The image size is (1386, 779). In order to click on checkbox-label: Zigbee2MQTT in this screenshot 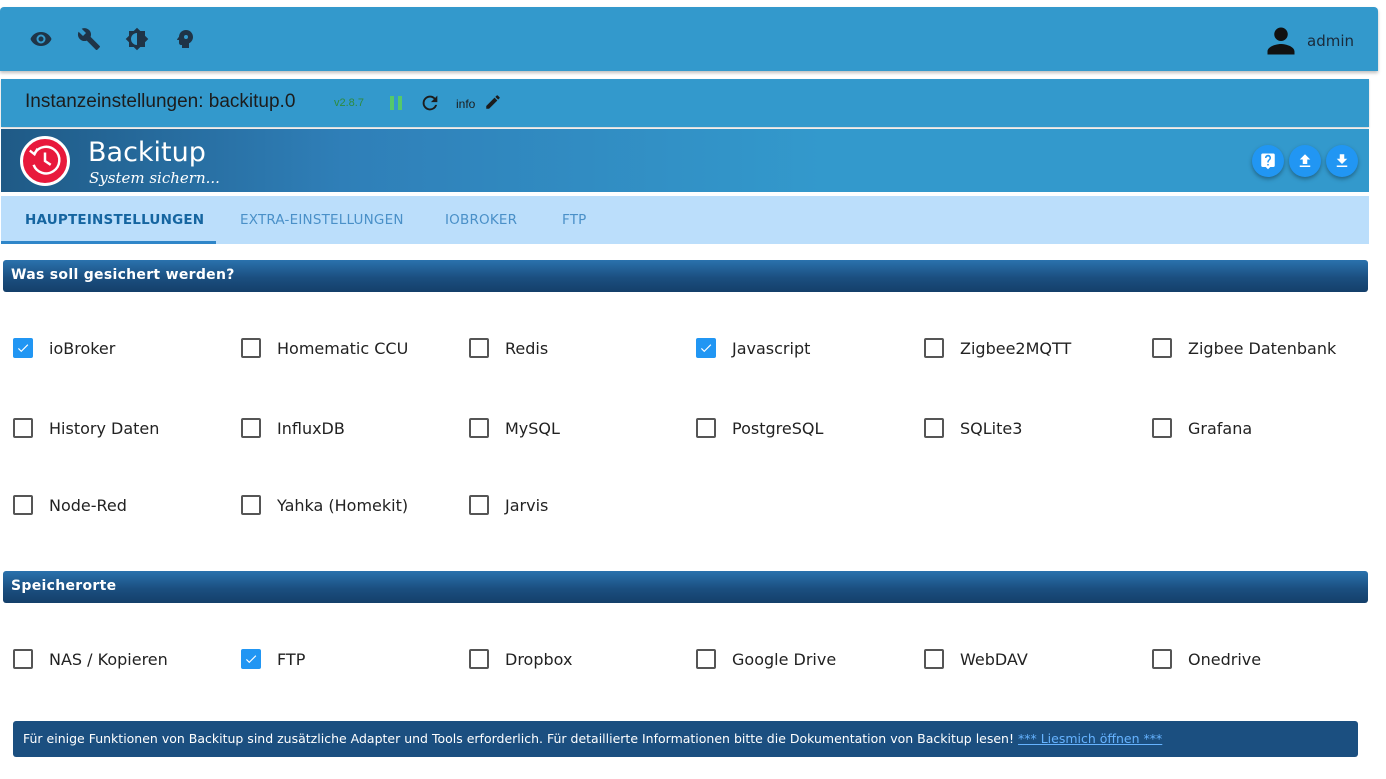, I will do `click(1016, 348)`.